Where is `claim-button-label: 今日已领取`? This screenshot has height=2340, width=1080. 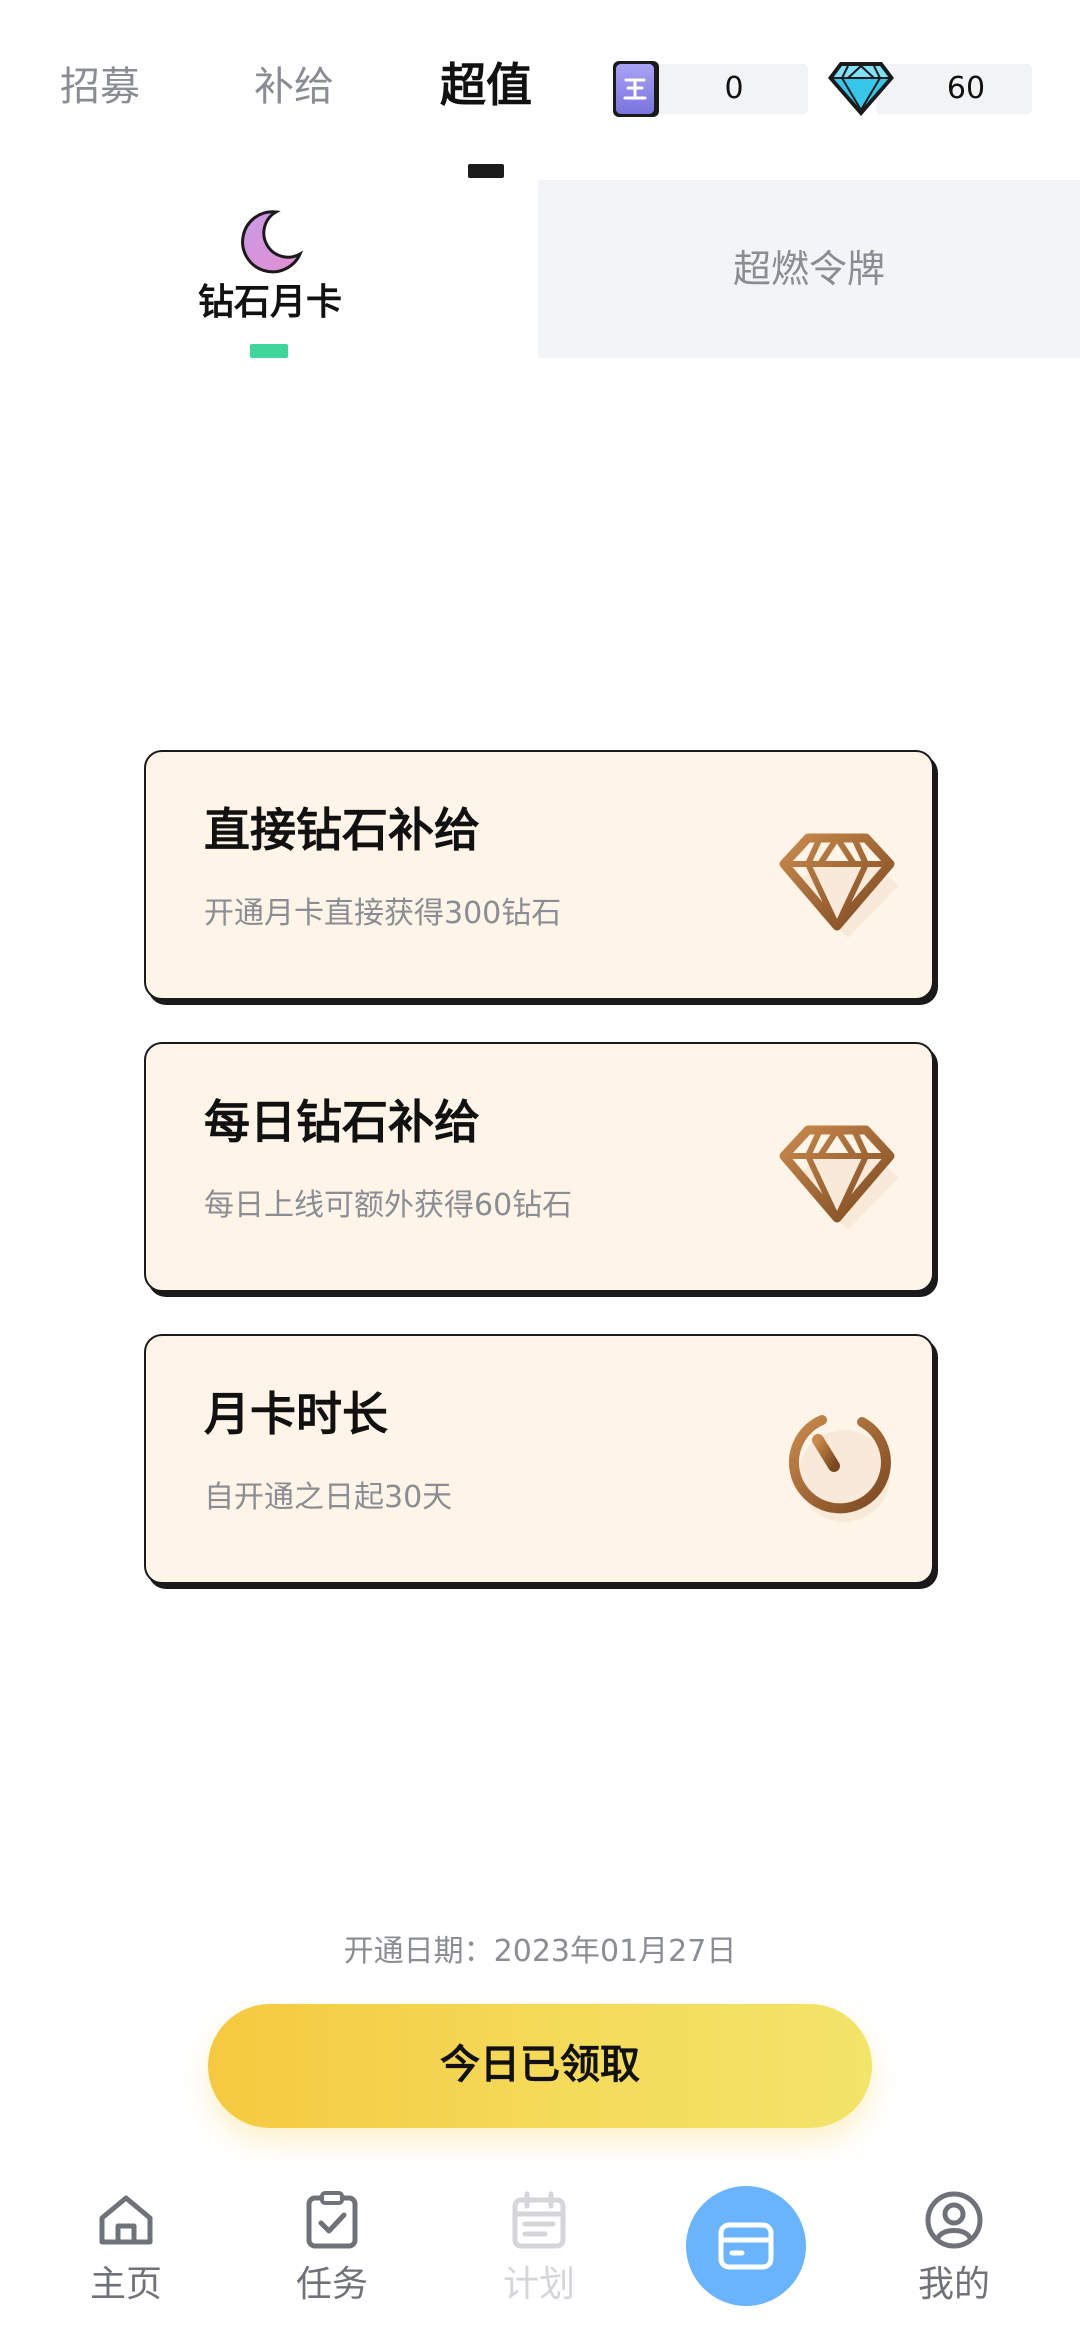 claim-button-label: 今日已领取 is located at coordinates (540, 2065).